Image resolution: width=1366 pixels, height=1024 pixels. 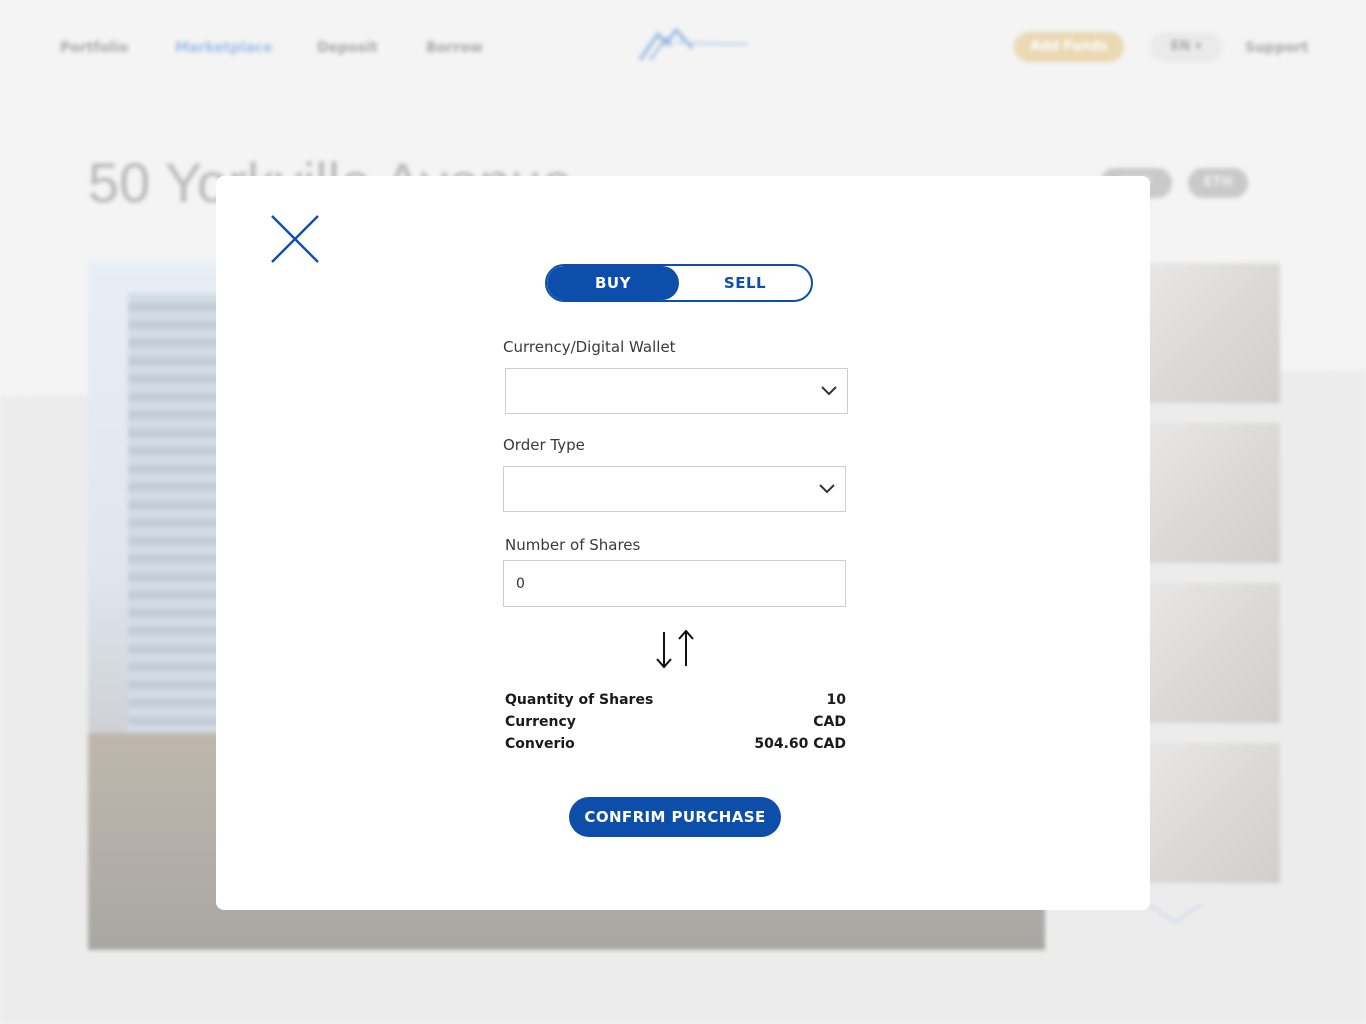 I want to click on summary-row: Converio 504.60 CAD, so click(x=675, y=747).